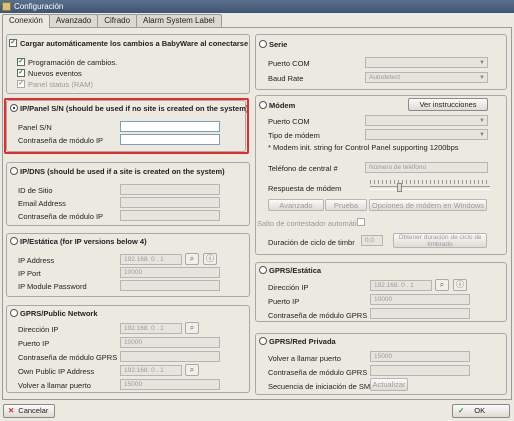 Image resolution: width=514 pixels, height=421 pixels. What do you see at coordinates (440, 240) in the screenshot?
I see `get-ring-duration-button: Obtener duración de ciclo de timbrado` at bounding box center [440, 240].